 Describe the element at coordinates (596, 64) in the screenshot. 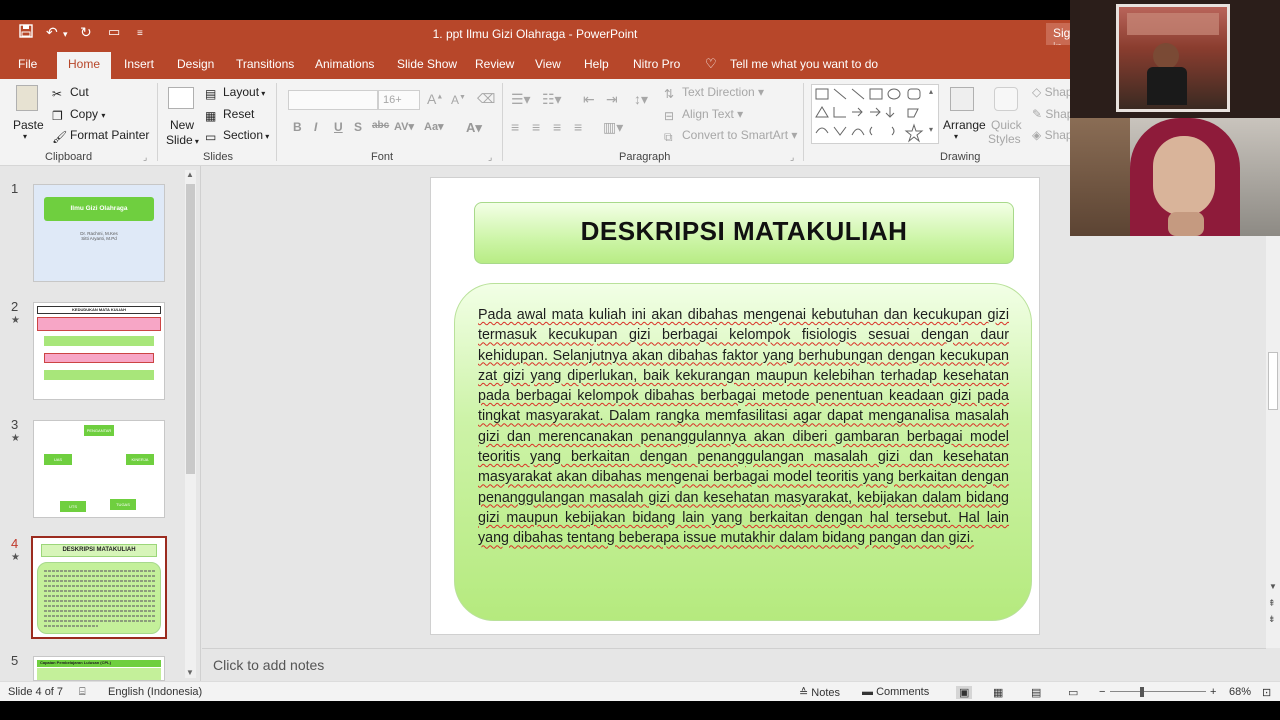

I see `tab-help: Help` at that location.